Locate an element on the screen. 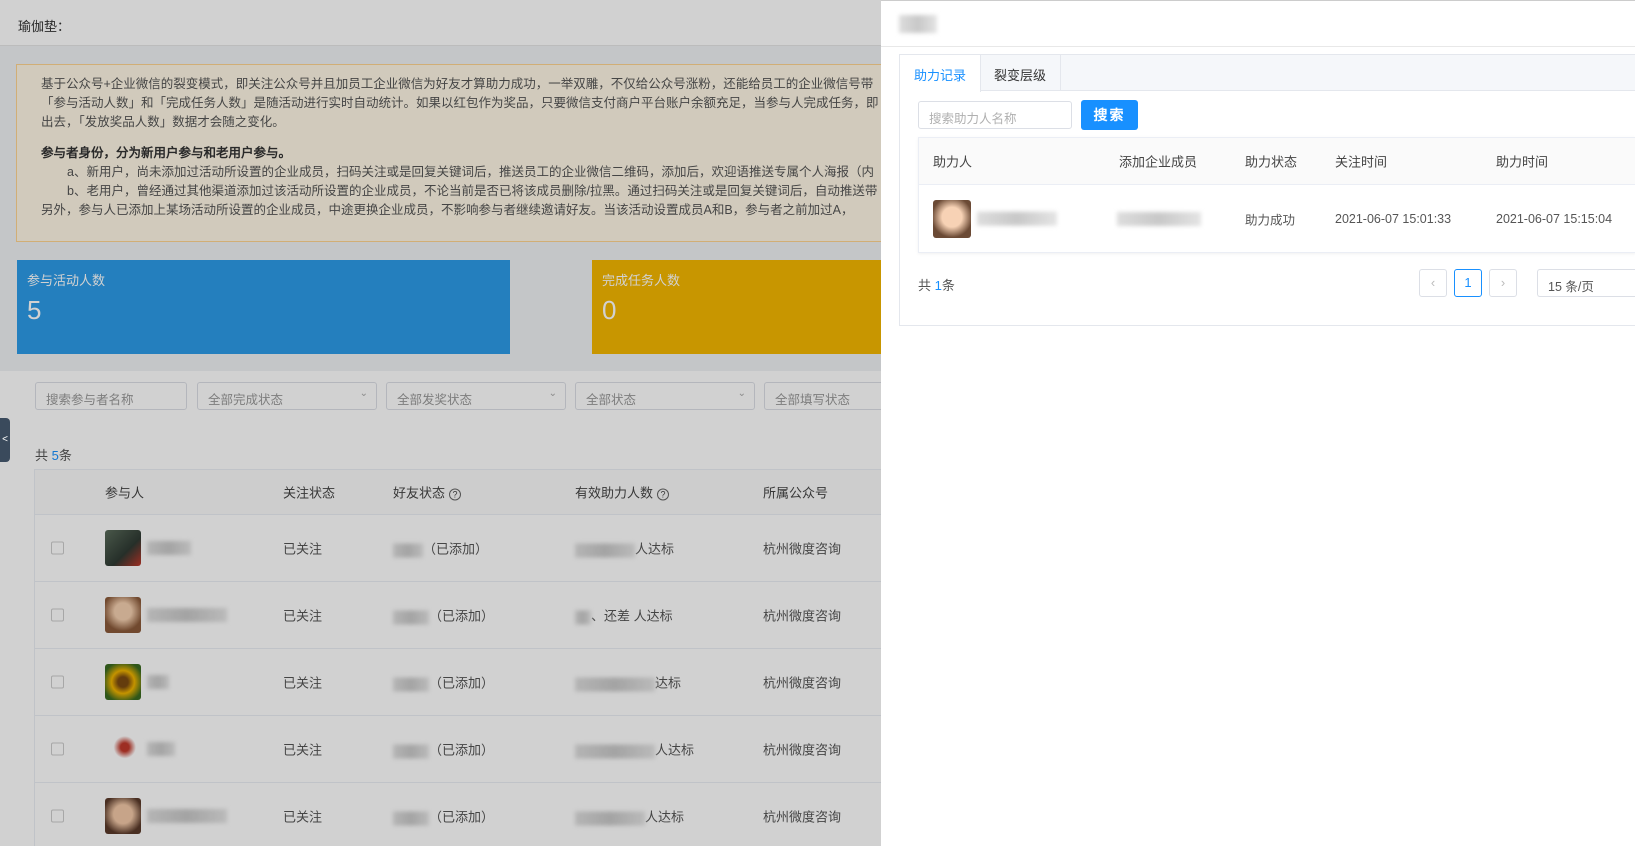 The height and width of the screenshot is (846, 1635). chevron-right-icon: › is located at coordinates (1503, 282).